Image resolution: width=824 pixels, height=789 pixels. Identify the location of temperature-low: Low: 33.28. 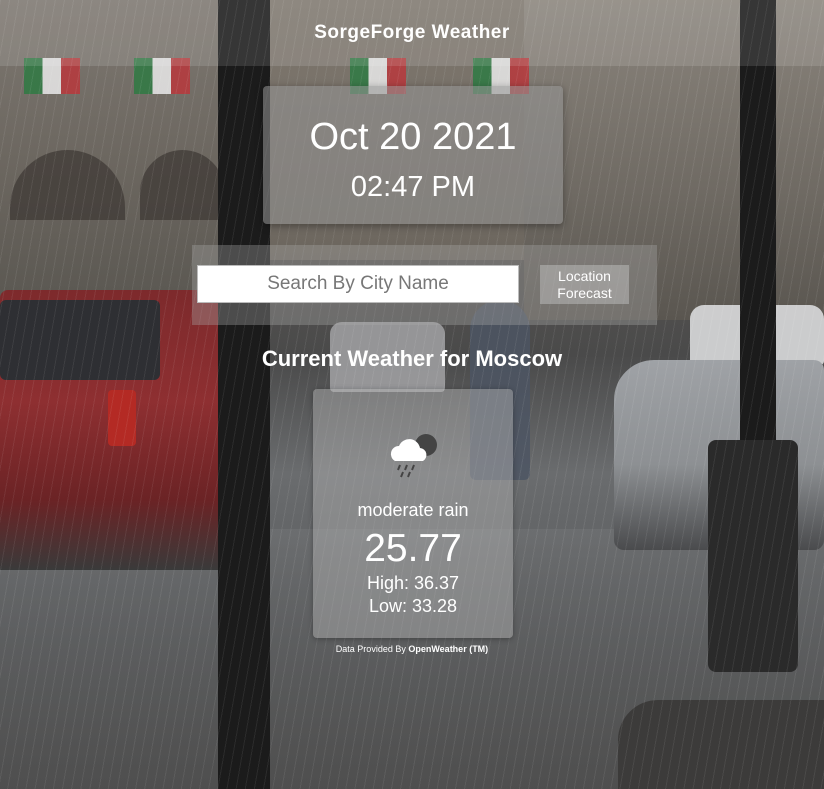
(413, 606).